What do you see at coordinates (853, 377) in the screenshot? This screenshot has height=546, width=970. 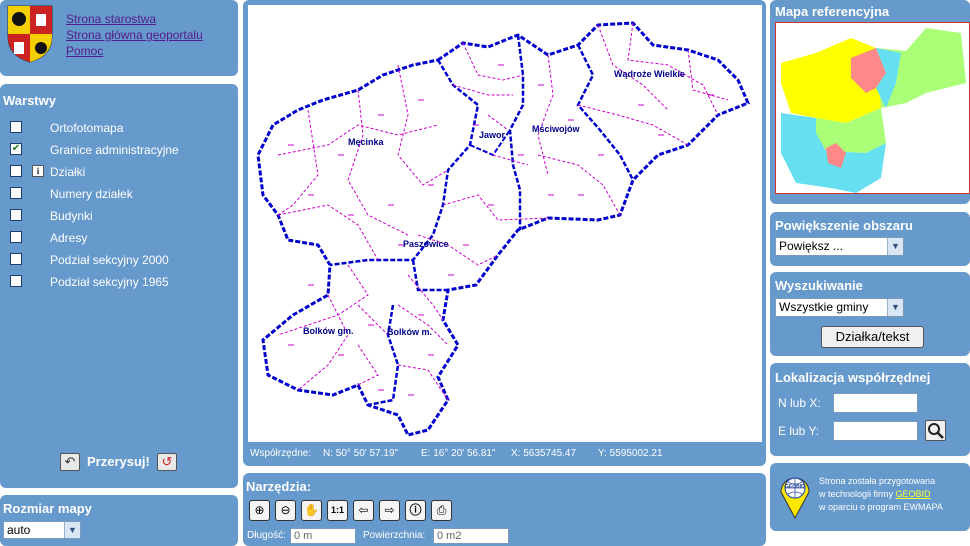 I see `locate-title: Lokalizacja współrzędnej` at bounding box center [853, 377].